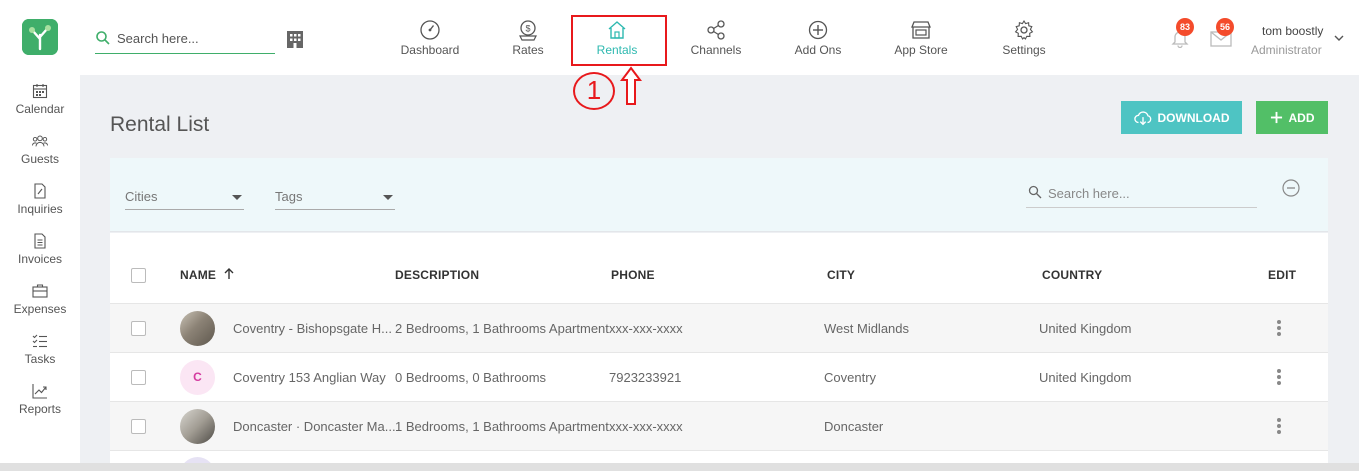  I want to click on tags-select-label: Tags, so click(289, 196).